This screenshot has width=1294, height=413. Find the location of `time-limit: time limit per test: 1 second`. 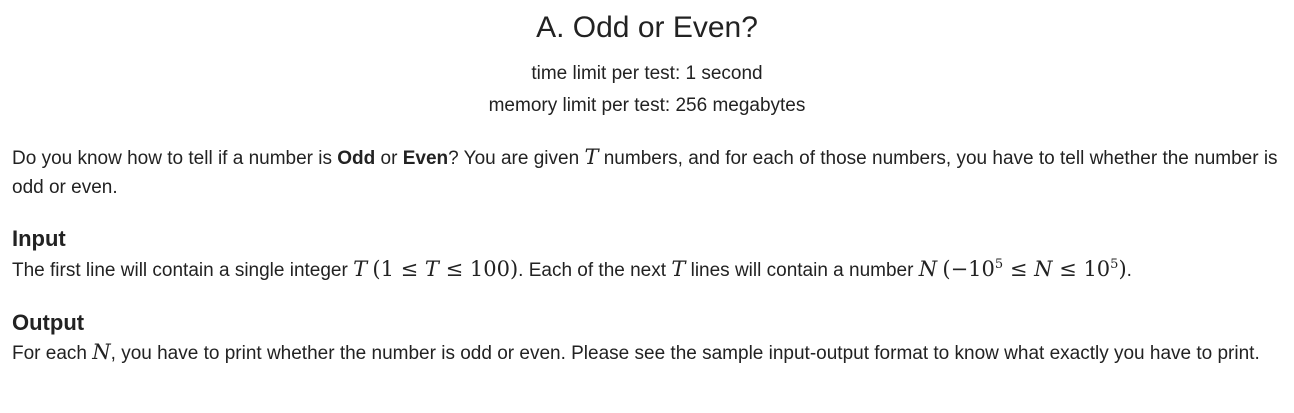

time-limit: time limit per test: 1 second is located at coordinates (647, 73).